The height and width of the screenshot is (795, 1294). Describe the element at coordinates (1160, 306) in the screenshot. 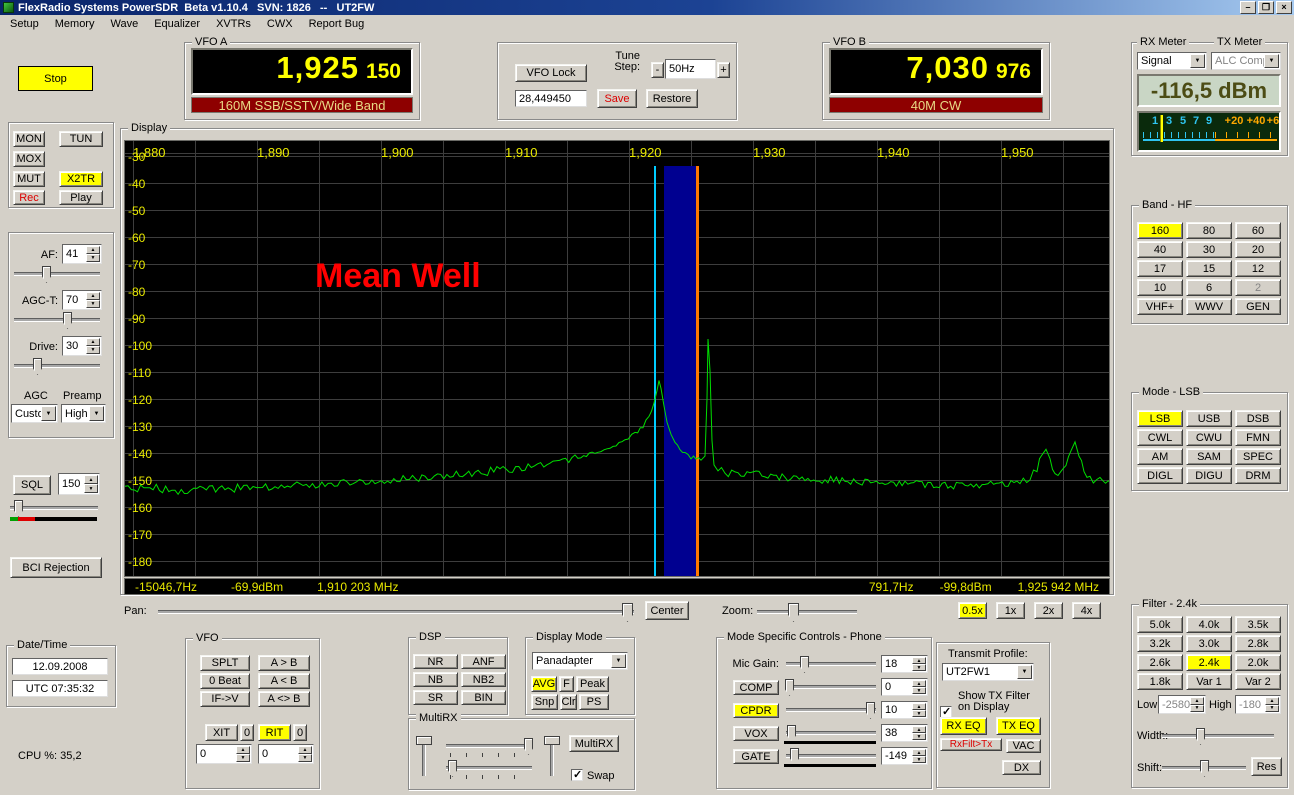

I see `band-button-vhf: VHF+` at that location.